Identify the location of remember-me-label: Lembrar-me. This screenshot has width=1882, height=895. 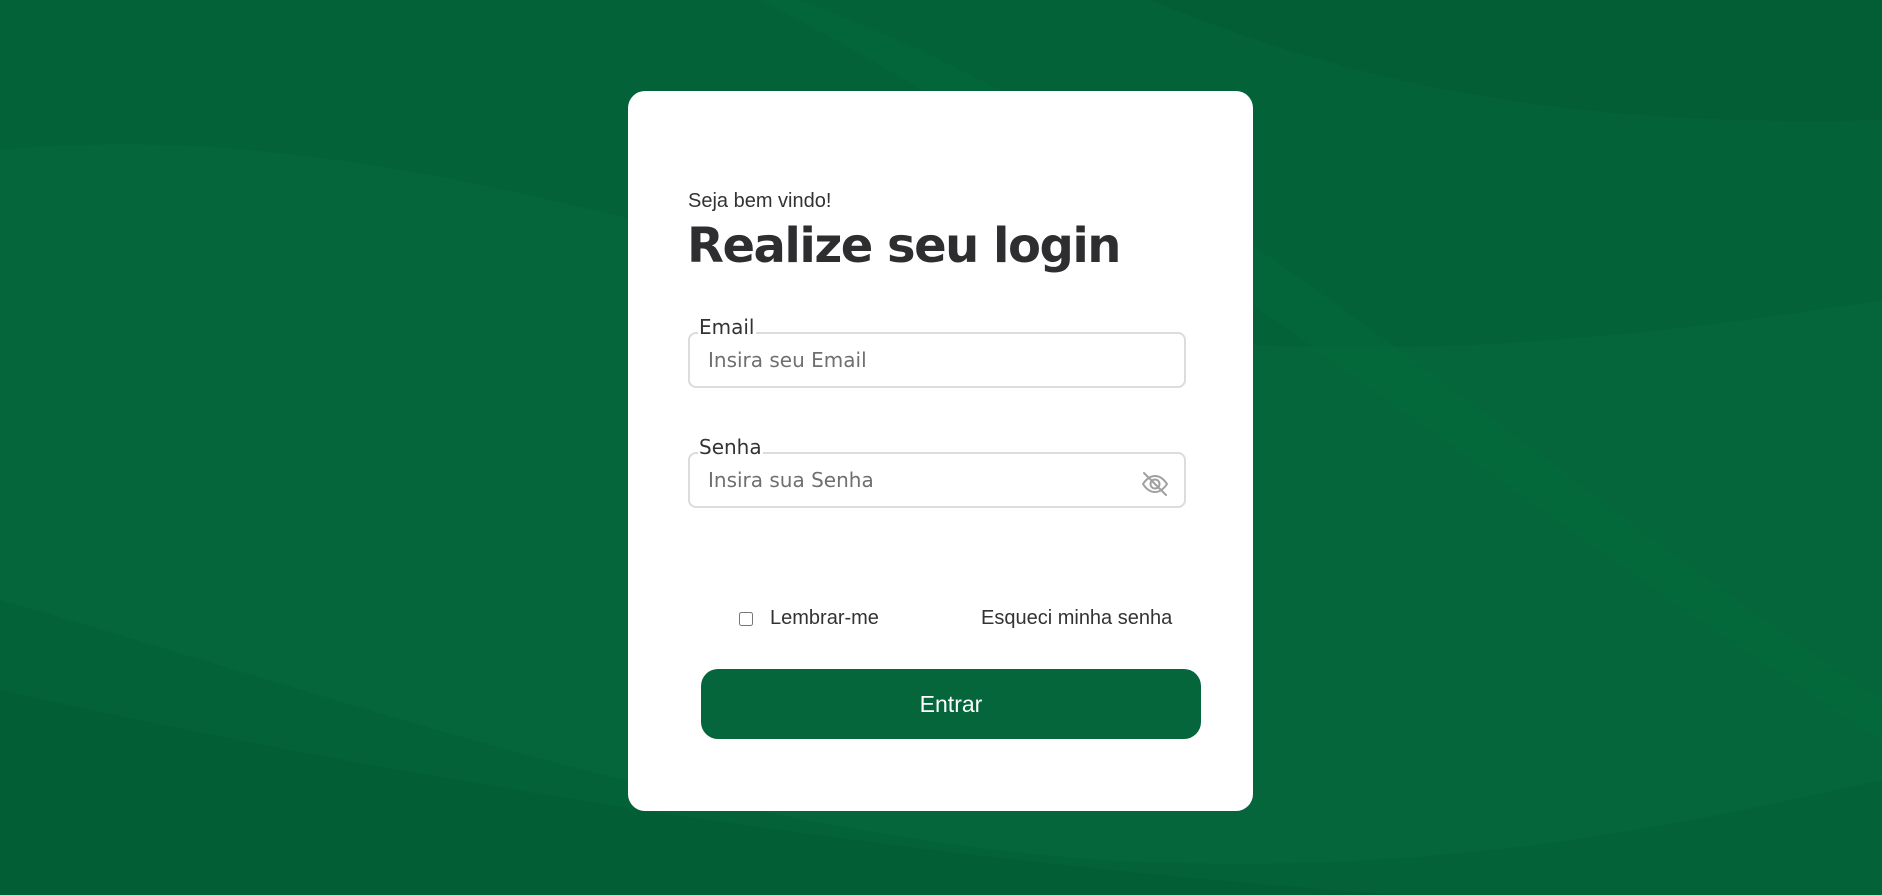
(824, 618).